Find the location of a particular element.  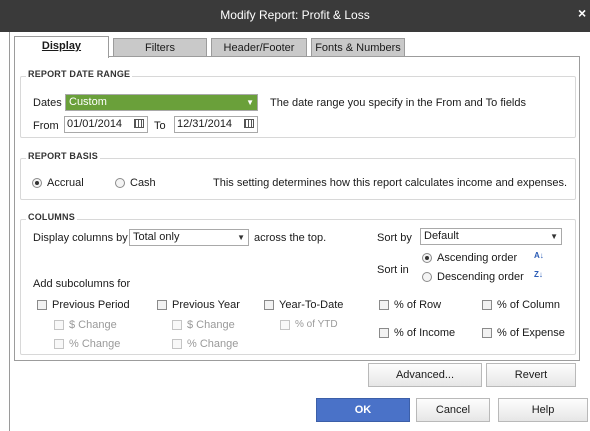

dates-dropdown: Custom ▼ is located at coordinates (161, 102).